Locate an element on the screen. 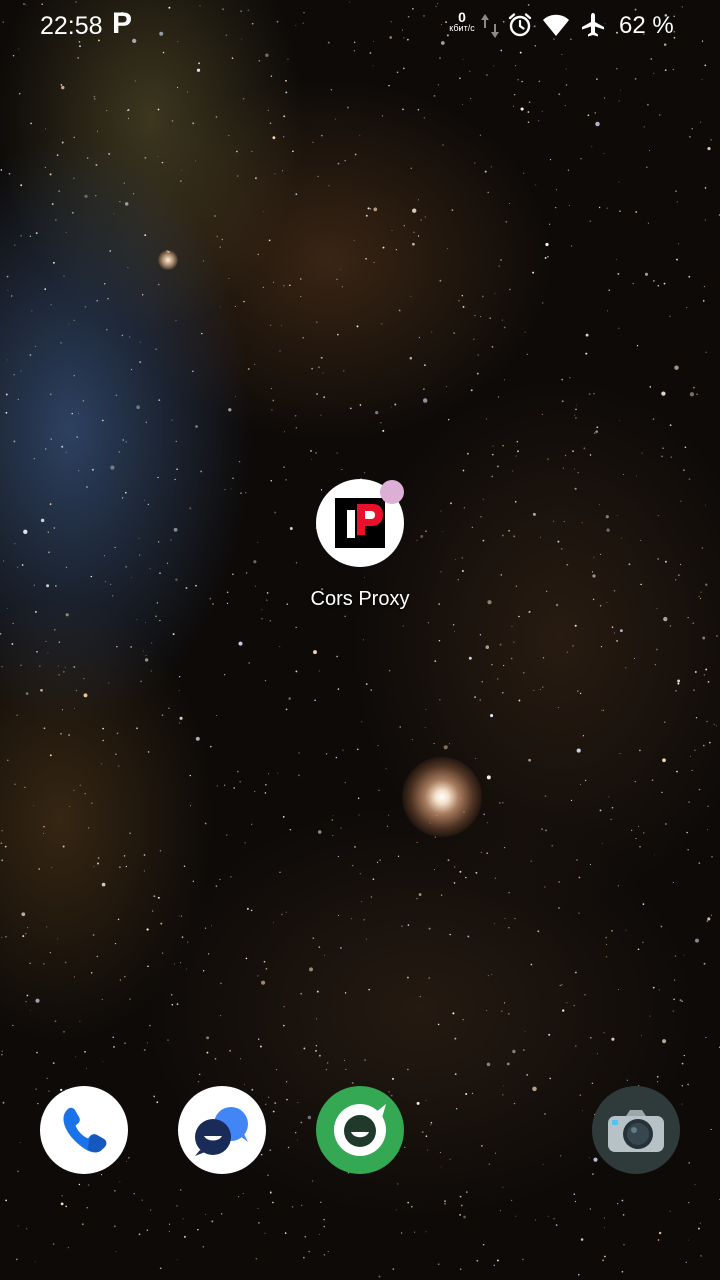 Image resolution: width=720 pixels, height=1280 pixels. dock-messages-button is located at coordinates (222, 1130).